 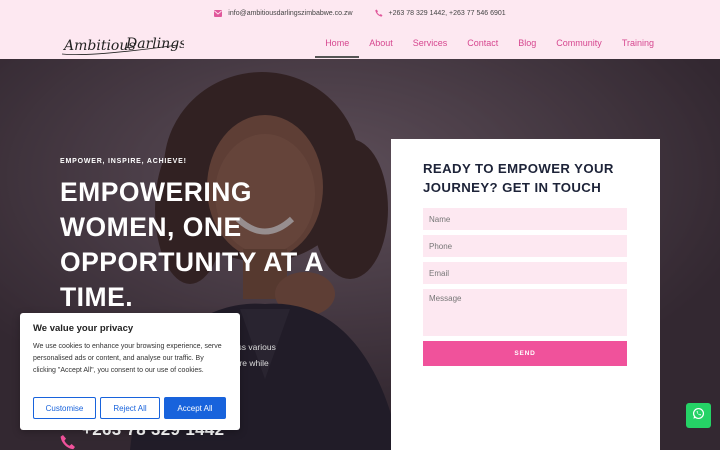 What do you see at coordinates (381, 43) in the screenshot?
I see `nav-item-about: About` at bounding box center [381, 43].